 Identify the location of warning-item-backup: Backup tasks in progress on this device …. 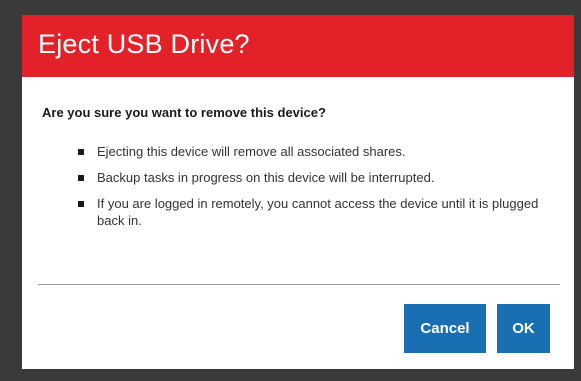
(311, 177).